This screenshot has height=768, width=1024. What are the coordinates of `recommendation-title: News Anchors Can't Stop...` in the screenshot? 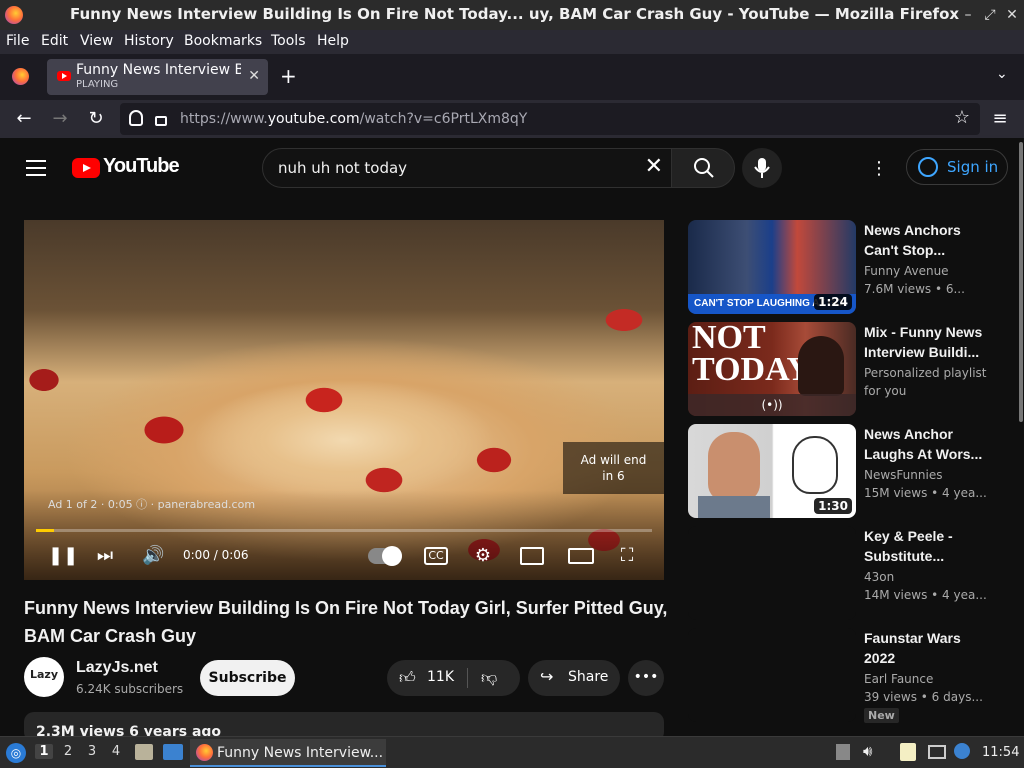 It's located at (924, 240).